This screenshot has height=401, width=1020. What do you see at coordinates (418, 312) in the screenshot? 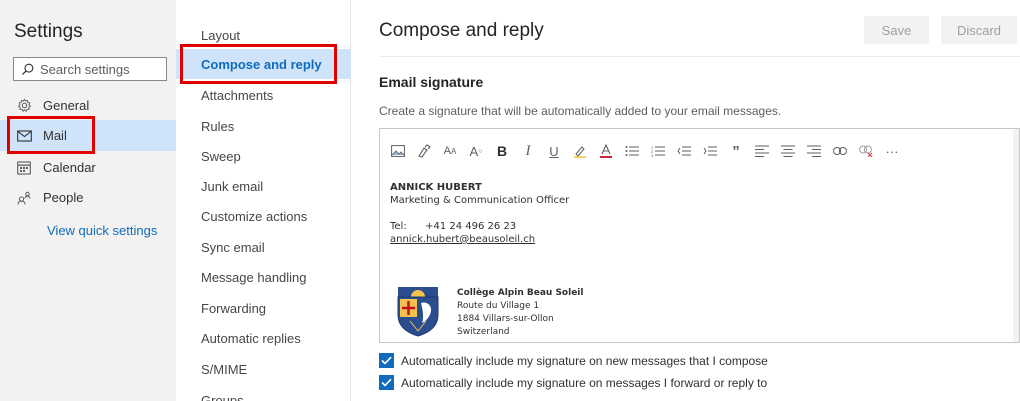
I see `school-crest-logo` at bounding box center [418, 312].